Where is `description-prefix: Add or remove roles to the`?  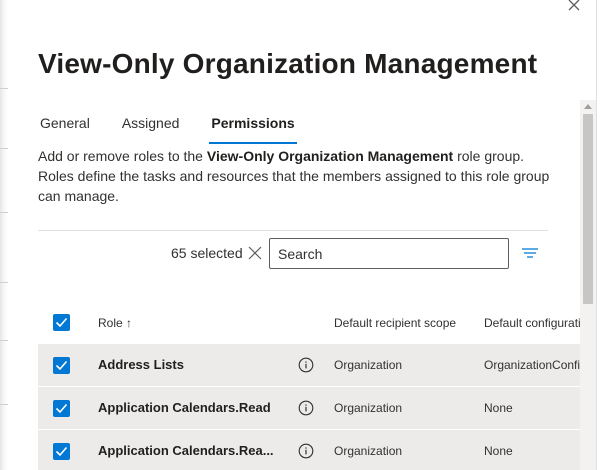
description-prefix: Add or remove roles to the is located at coordinates (122, 156).